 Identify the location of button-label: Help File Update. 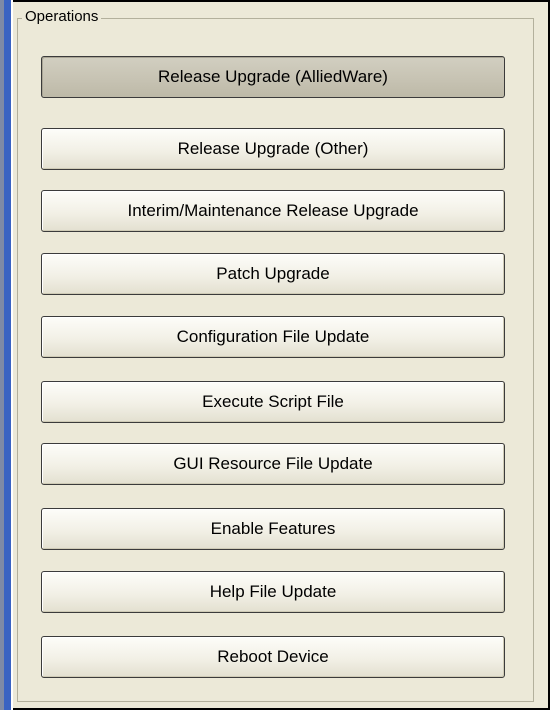
(273, 591).